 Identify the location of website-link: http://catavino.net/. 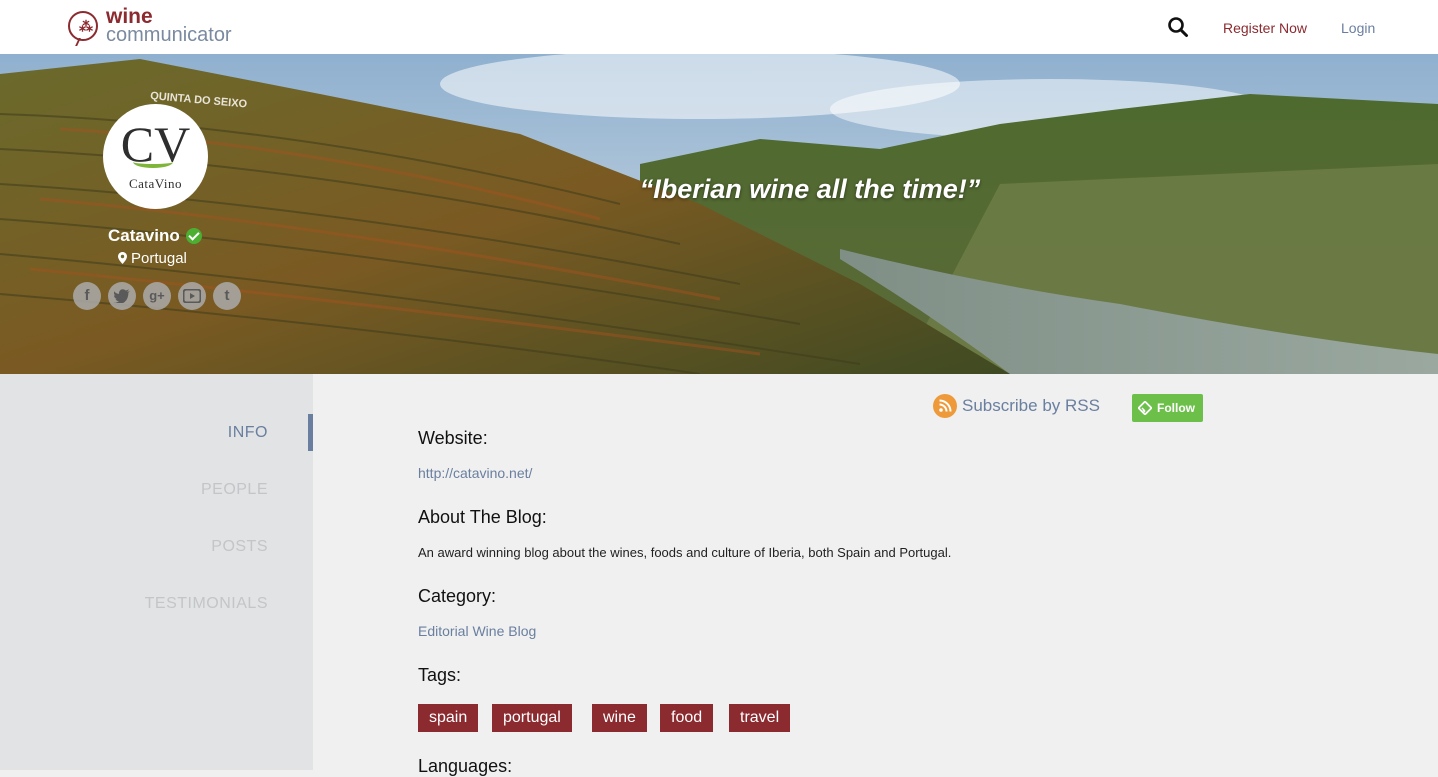
(475, 473).